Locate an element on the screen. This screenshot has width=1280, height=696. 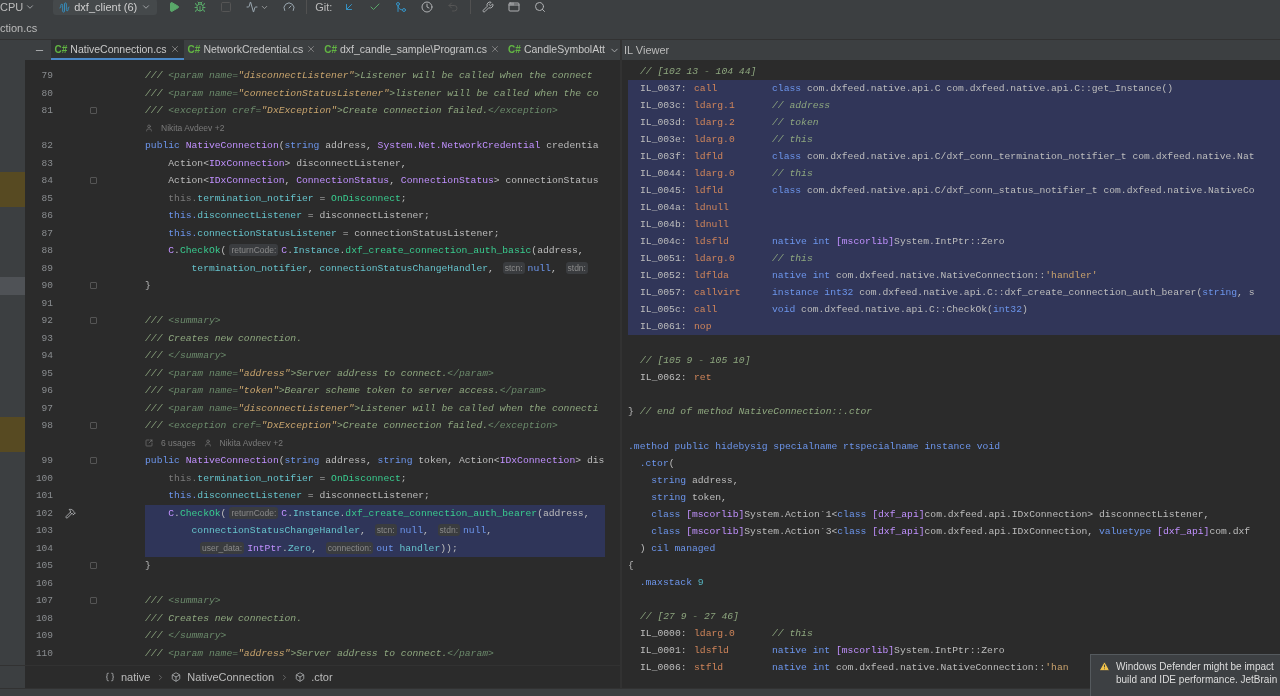
code-line: class [mscorlib]System.Action`1<class [dxf_api]com.dxfeed.api.IDxConnection> disconnectListener, is located at coordinates (930, 514).